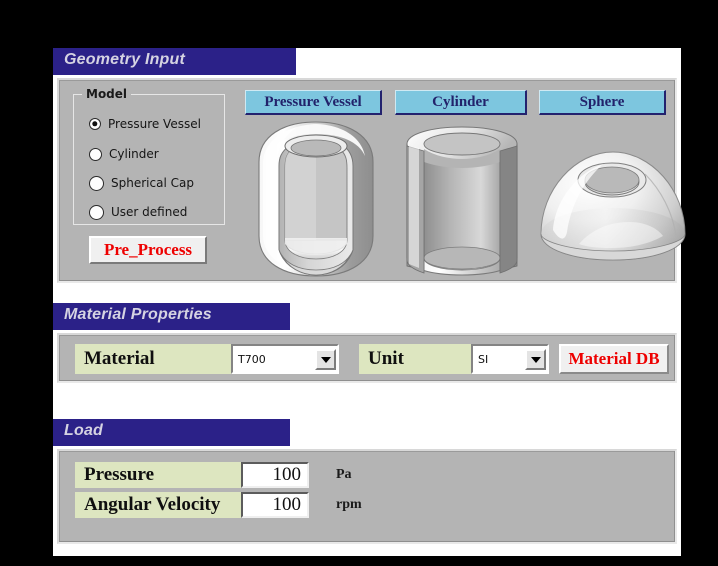 The width and height of the screenshot is (718, 566). Describe the element at coordinates (95, 124) in the screenshot. I see `radio-icon-pressure-vessel` at that location.